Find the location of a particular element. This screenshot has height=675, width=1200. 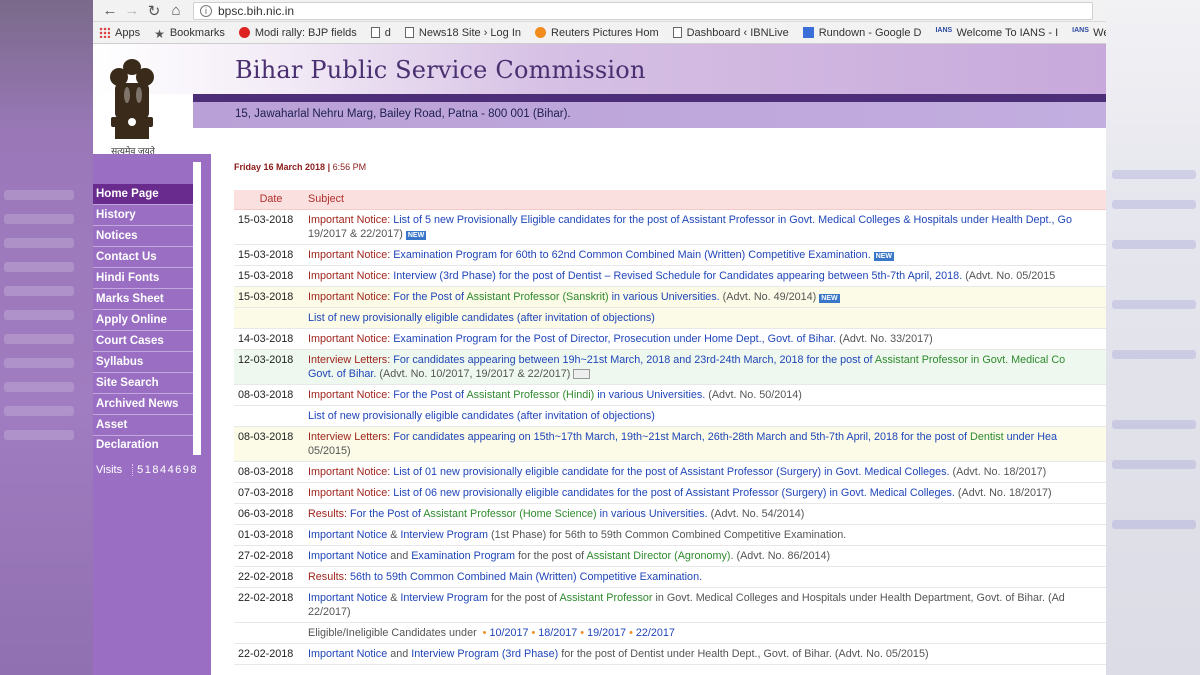

notice-link: Govt. of Bihar. is located at coordinates (342, 374).